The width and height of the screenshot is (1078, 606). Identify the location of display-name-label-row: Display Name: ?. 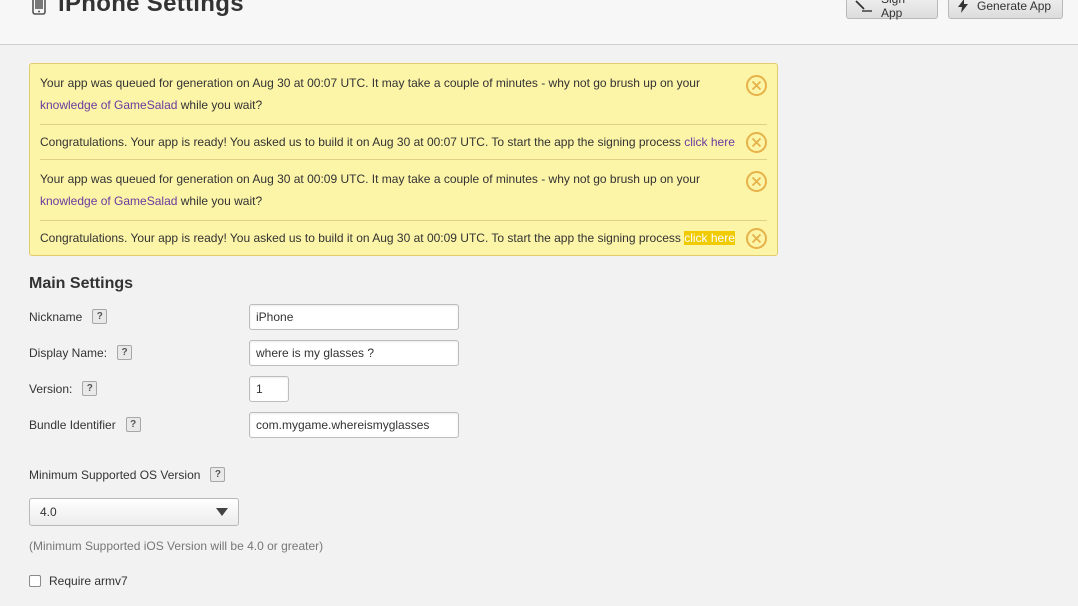
(81, 352).